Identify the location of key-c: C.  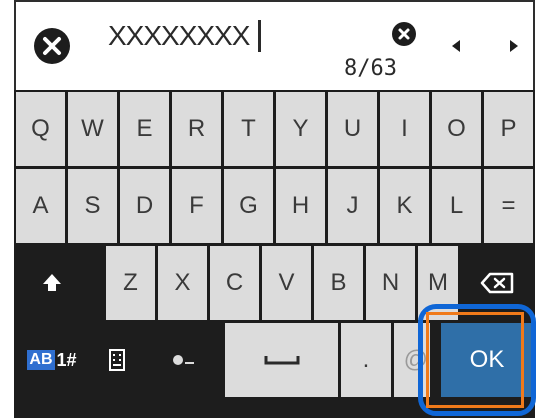
(234, 283).